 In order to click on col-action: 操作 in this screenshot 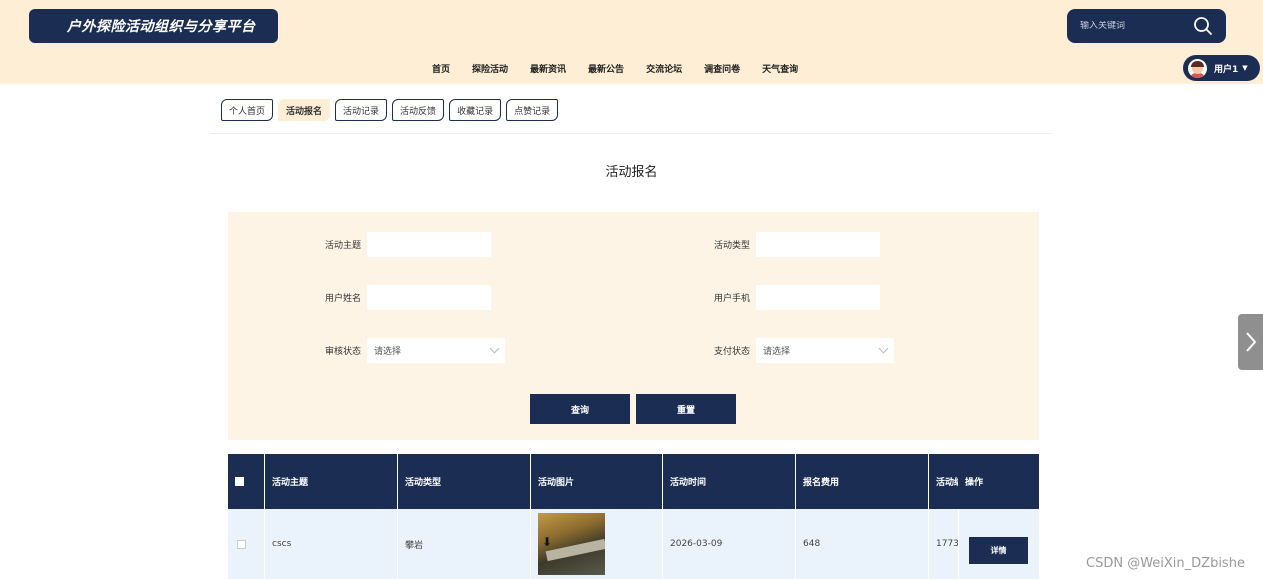, I will do `click(998, 481)`.